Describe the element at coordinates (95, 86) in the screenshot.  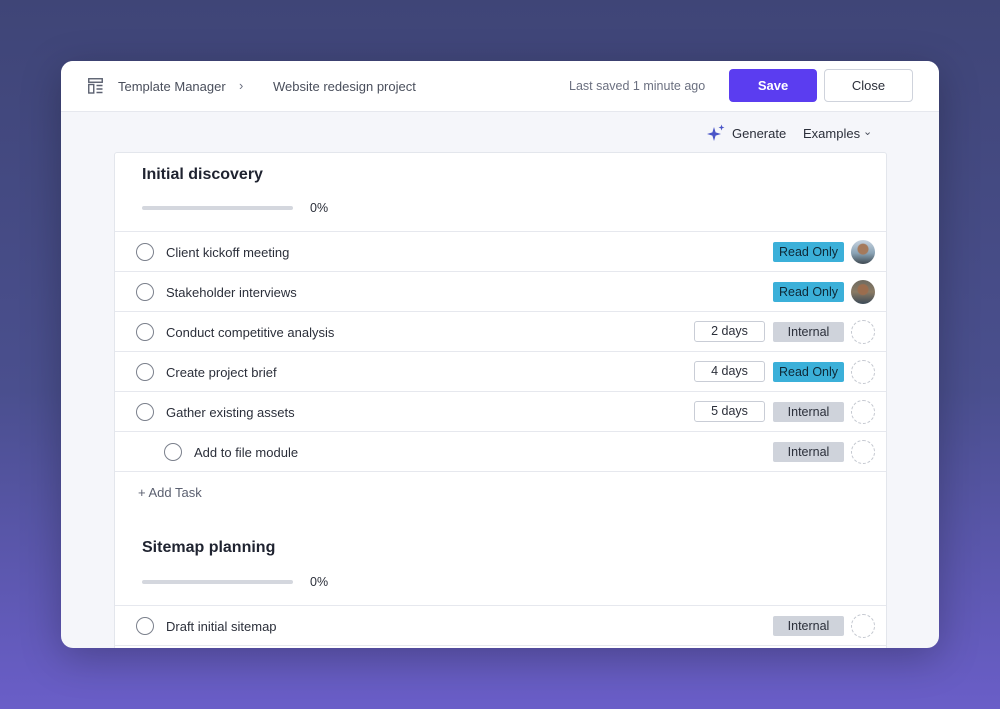
I see `template-icon` at that location.